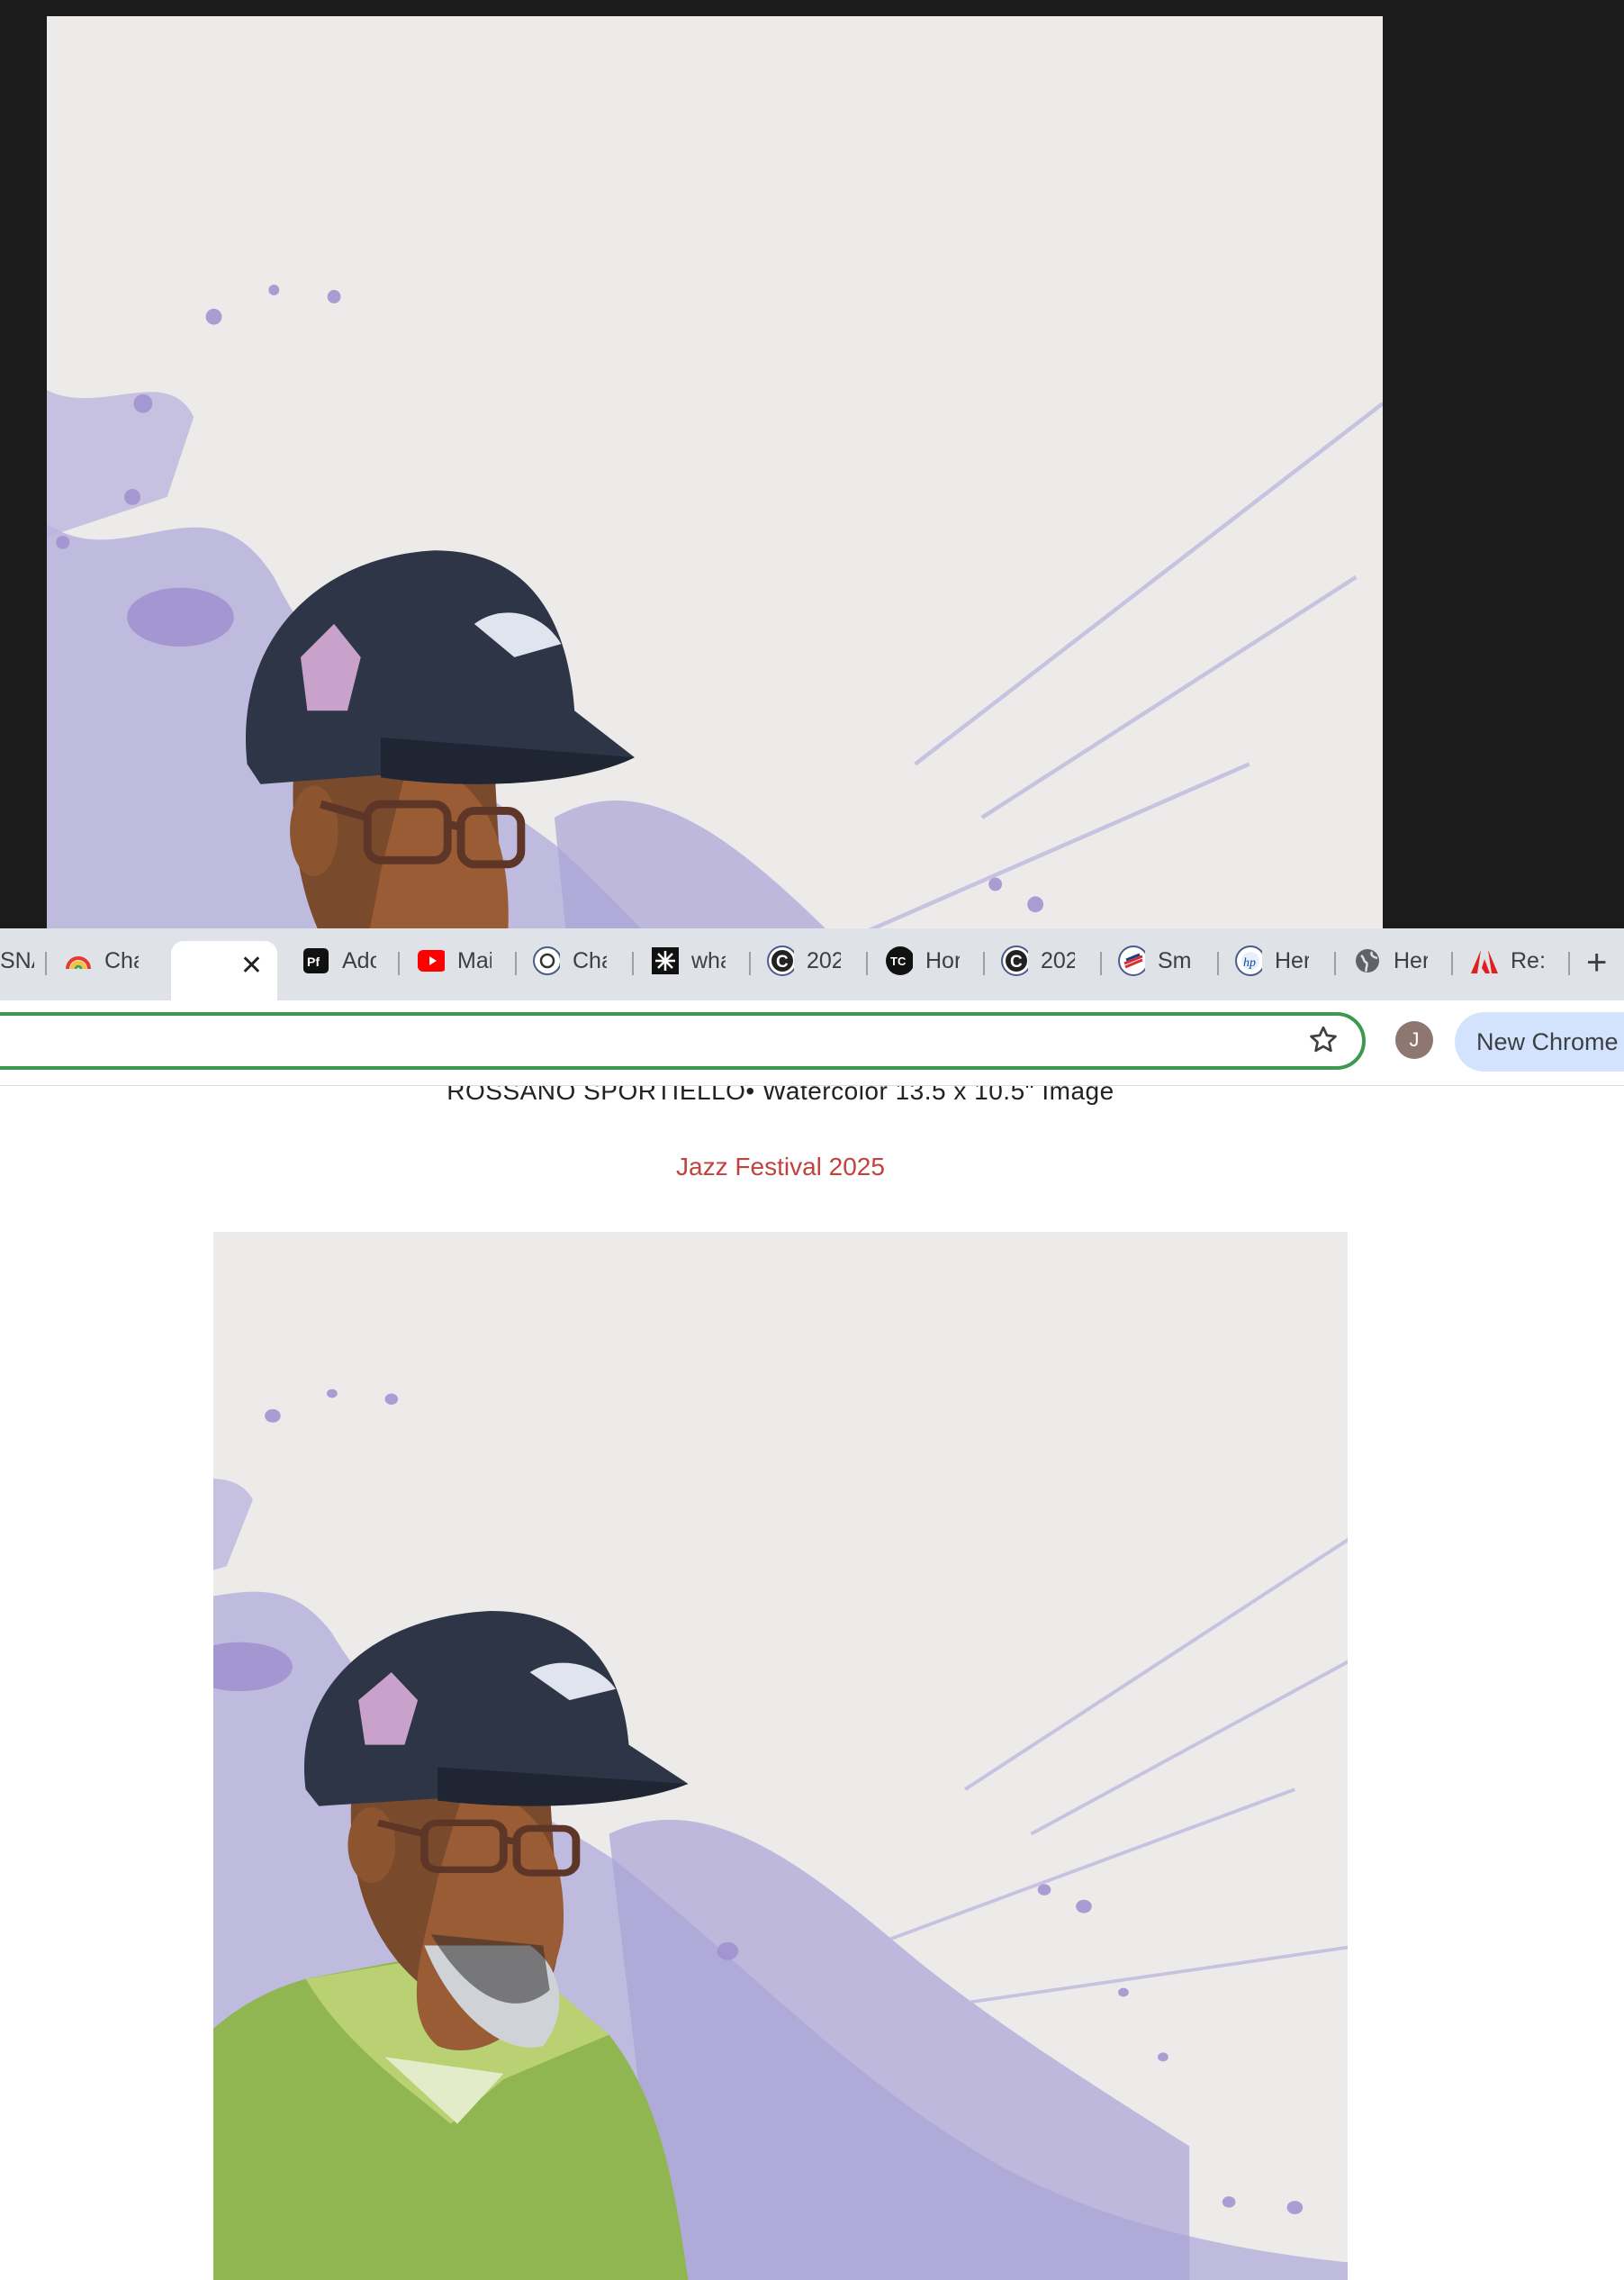  Describe the element at coordinates (1323, 1042) in the screenshot. I see `bookmark-star-icon` at that location.